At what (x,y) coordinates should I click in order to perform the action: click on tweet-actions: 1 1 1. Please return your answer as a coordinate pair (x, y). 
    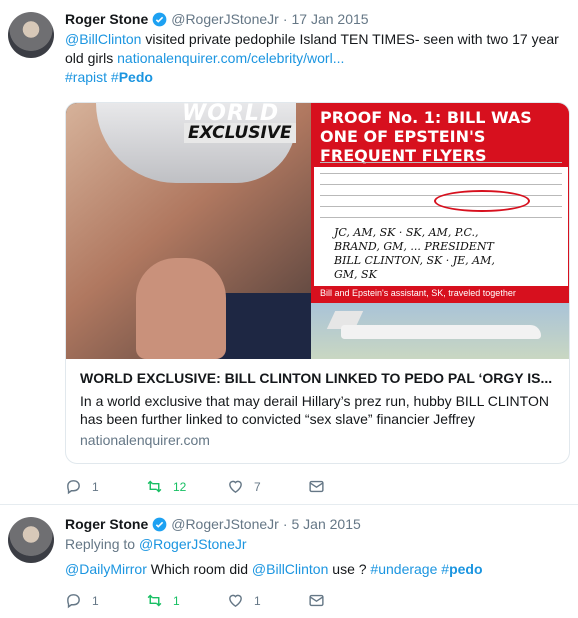
    Looking at the image, I should click on (227, 600).